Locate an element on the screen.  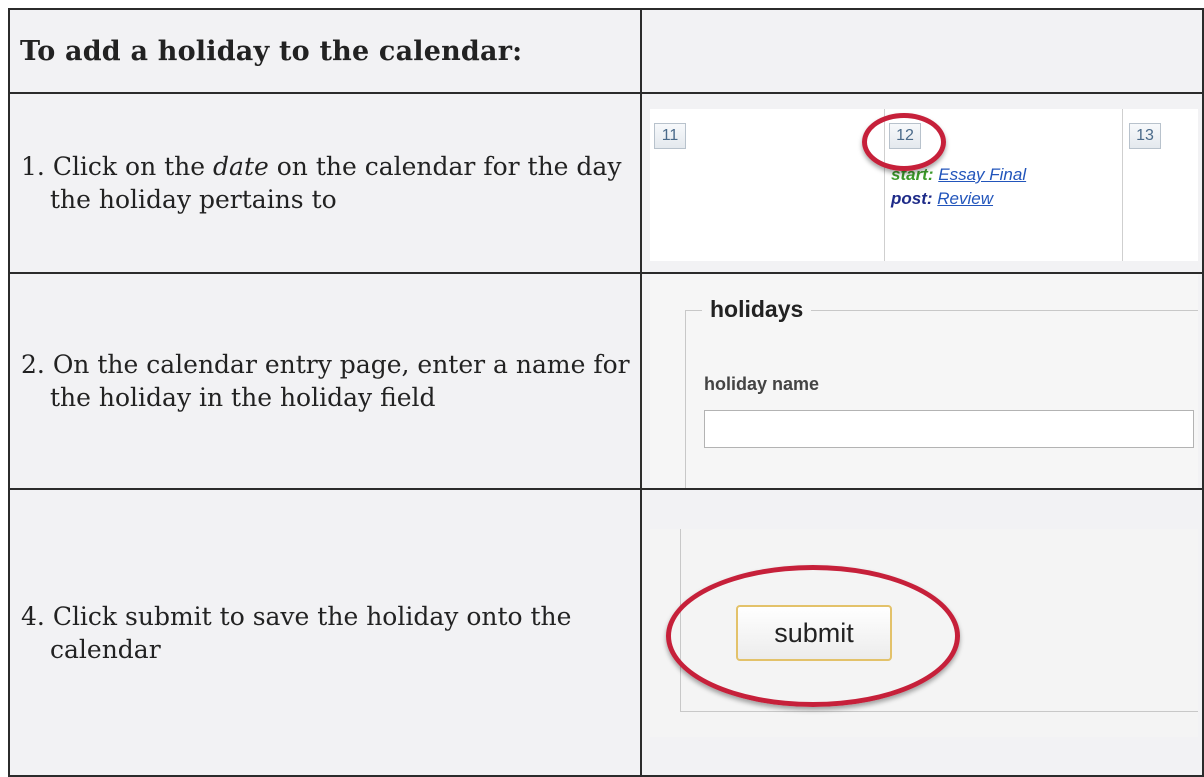
header-cell: To add a holiday to the calendar: is located at coordinates (325, 51).